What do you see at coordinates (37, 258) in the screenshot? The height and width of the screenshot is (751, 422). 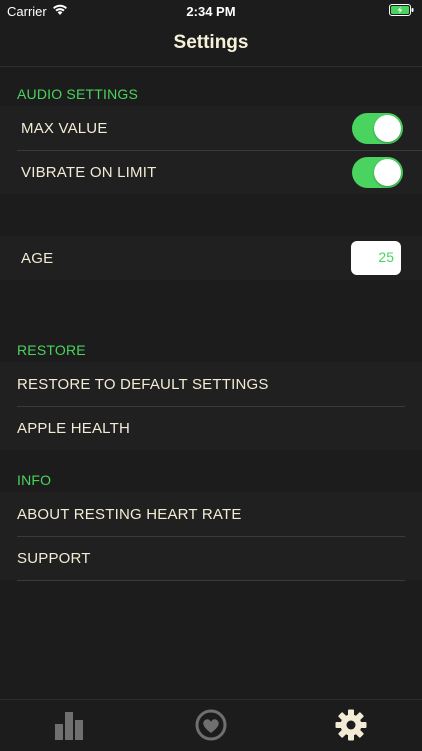 I see `age-label: AGE` at bounding box center [37, 258].